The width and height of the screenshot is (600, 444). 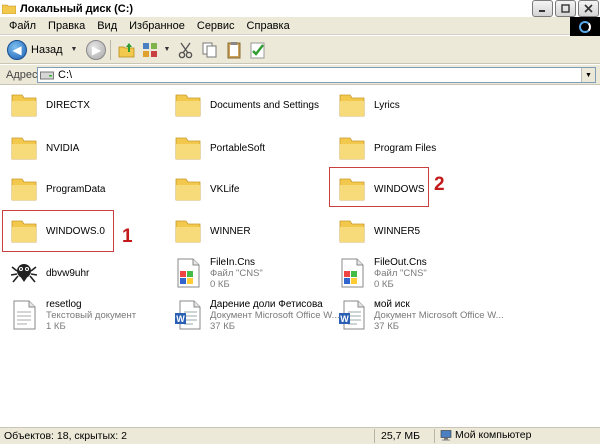 What do you see at coordinates (151, 50) in the screenshot?
I see `views-button` at bounding box center [151, 50].